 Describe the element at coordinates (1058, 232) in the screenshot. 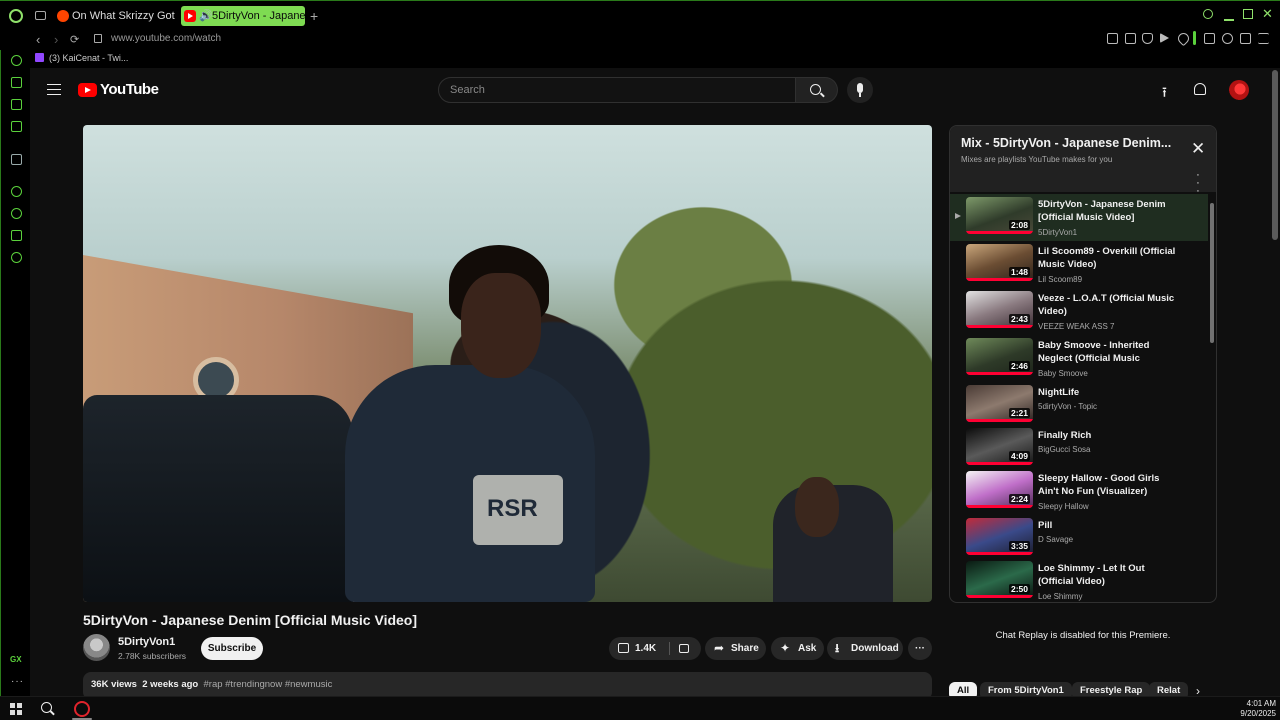

I see `item-channel: 5DirtyVon1` at that location.